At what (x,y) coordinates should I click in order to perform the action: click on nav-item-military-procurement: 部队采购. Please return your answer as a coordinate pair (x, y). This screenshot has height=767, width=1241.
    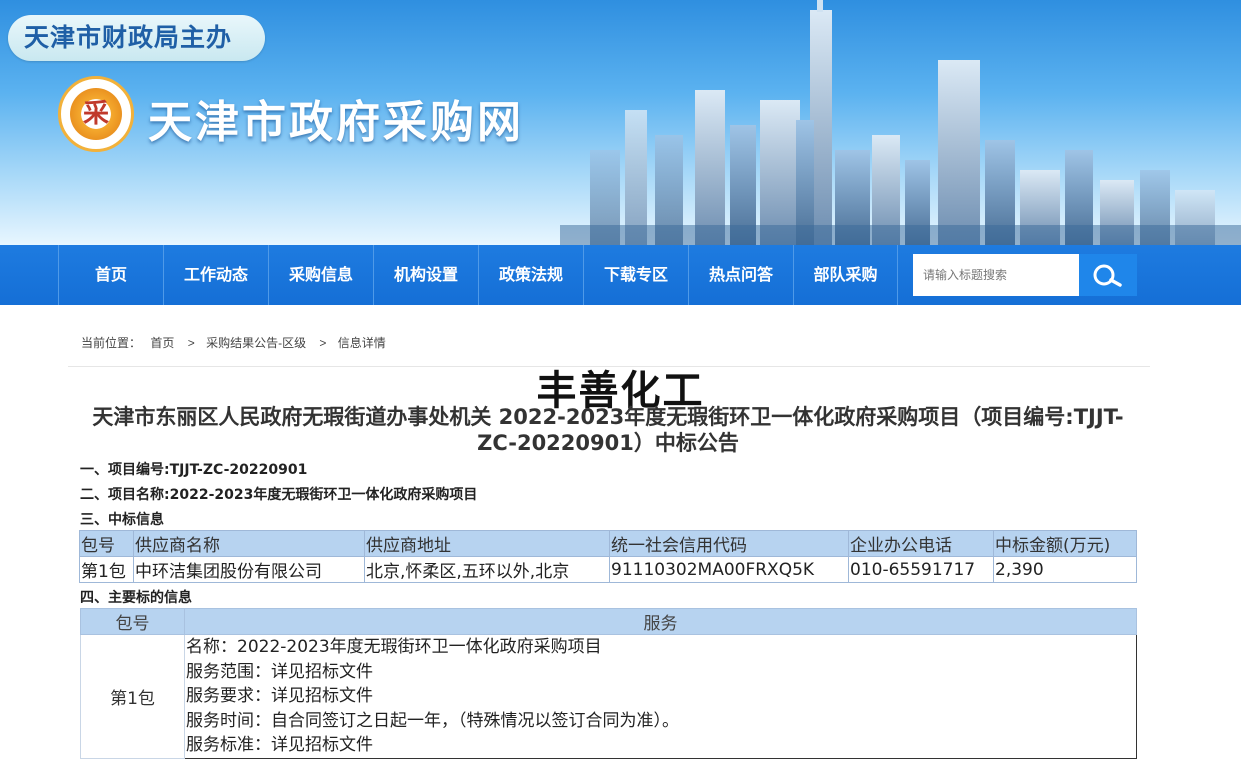
    Looking at the image, I should click on (845, 275).